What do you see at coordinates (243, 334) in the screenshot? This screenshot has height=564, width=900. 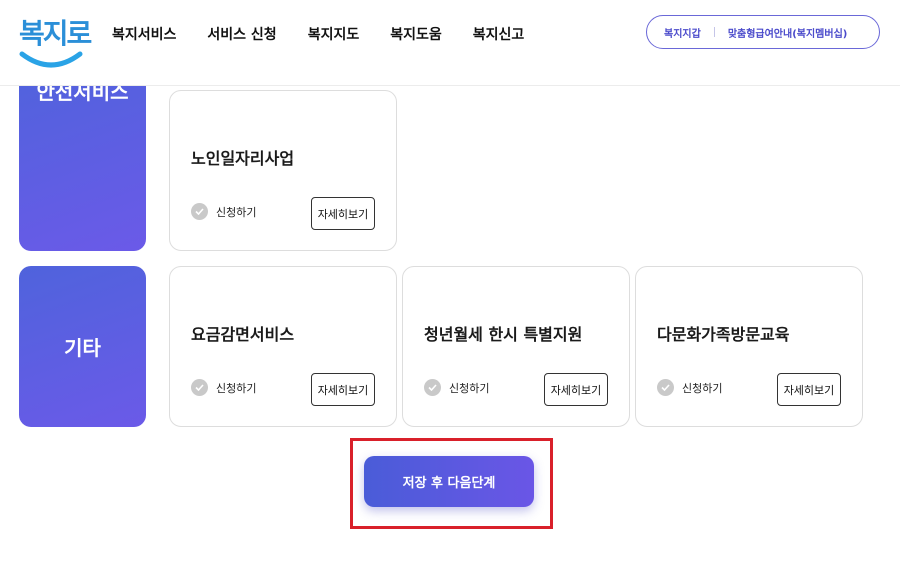 I see `service-title: 요금감면서비스` at bounding box center [243, 334].